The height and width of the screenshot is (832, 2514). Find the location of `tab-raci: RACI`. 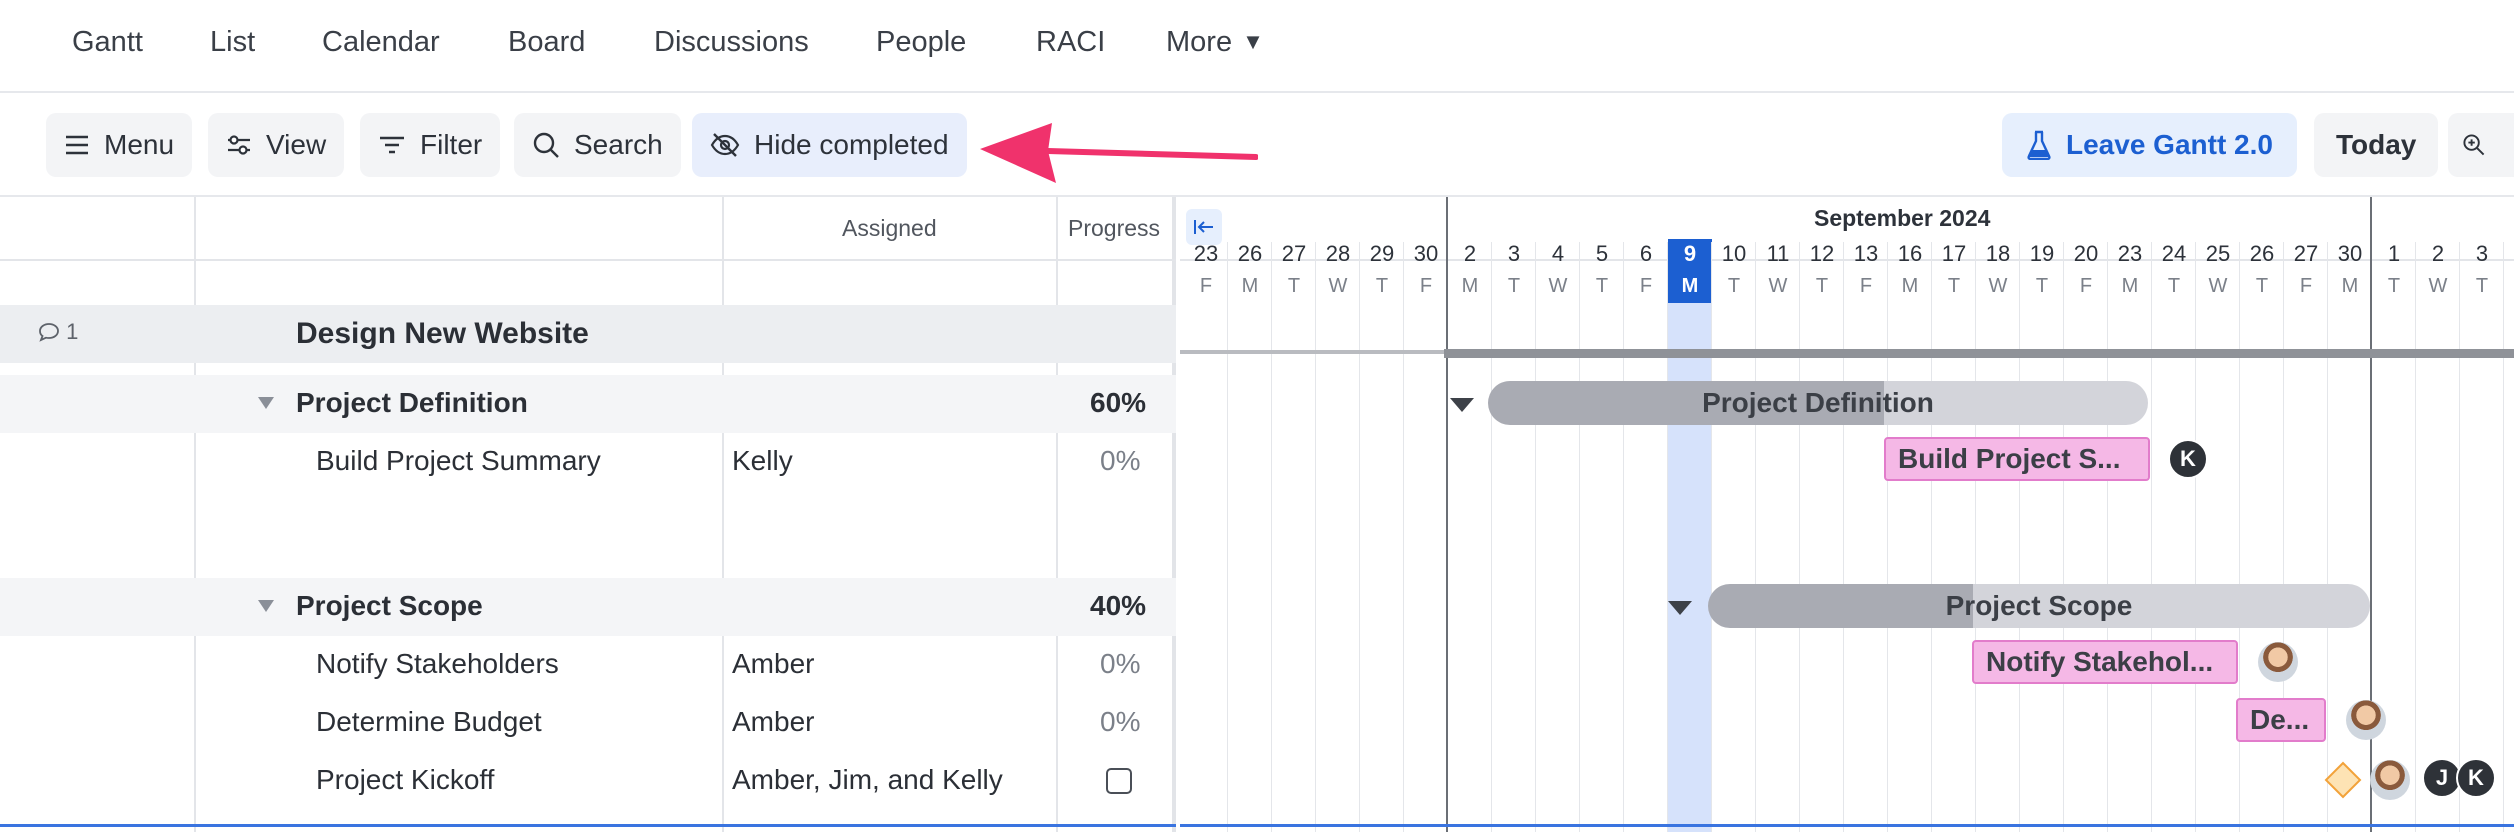

tab-raci: RACI is located at coordinates (1070, 42).